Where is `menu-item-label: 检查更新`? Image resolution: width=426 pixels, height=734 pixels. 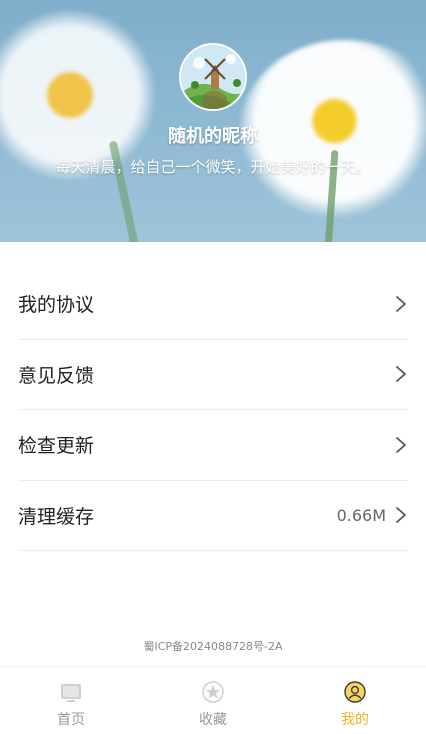
menu-item-label: 检查更新 is located at coordinates (56, 446).